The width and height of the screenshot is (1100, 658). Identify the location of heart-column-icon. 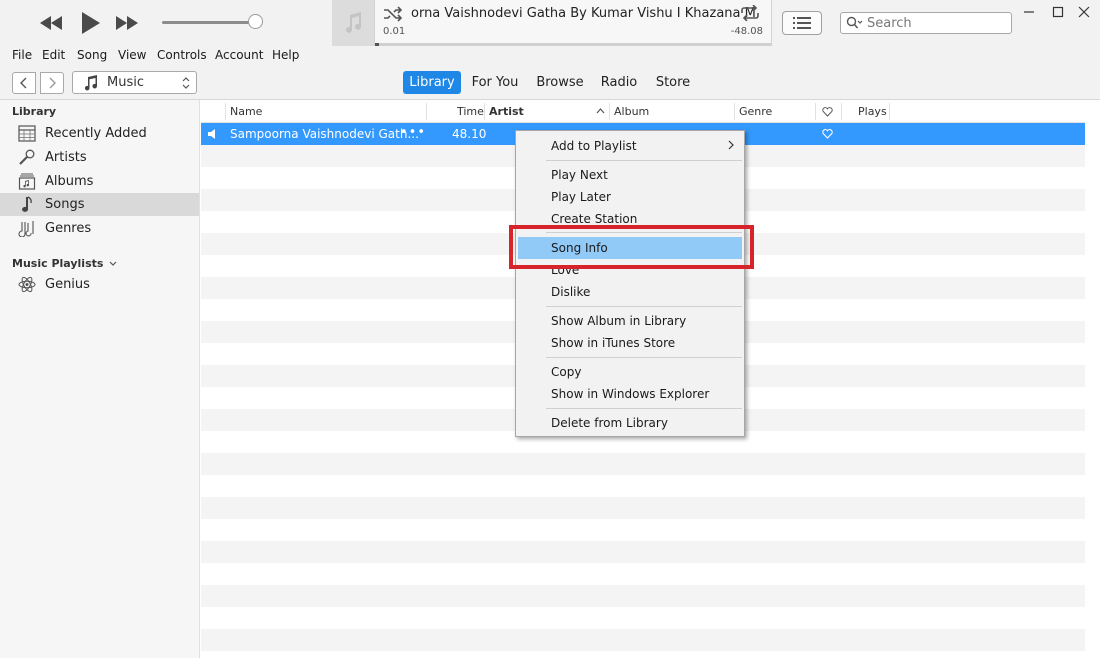
(827, 112).